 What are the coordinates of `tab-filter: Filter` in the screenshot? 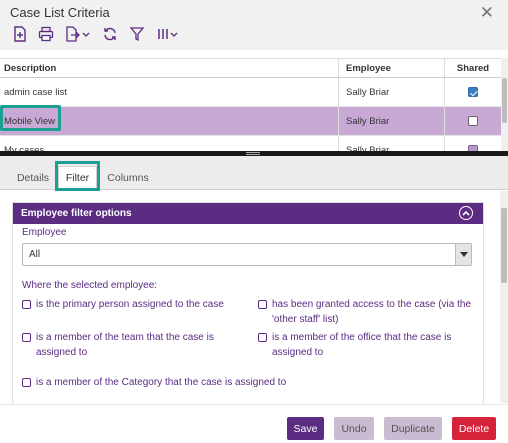 It's located at (77, 178).